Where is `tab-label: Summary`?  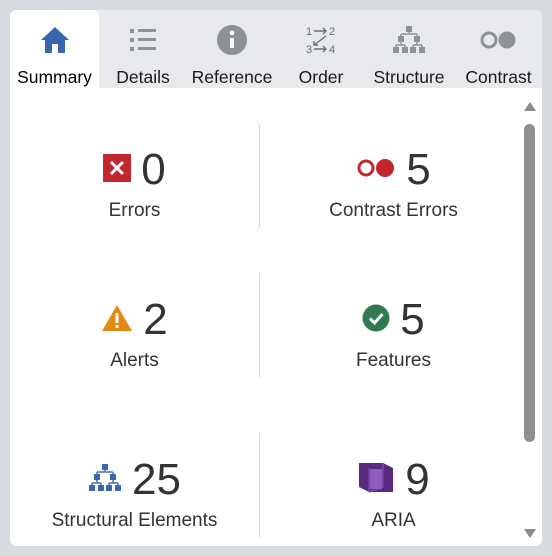 tab-label: Summary is located at coordinates (54, 77).